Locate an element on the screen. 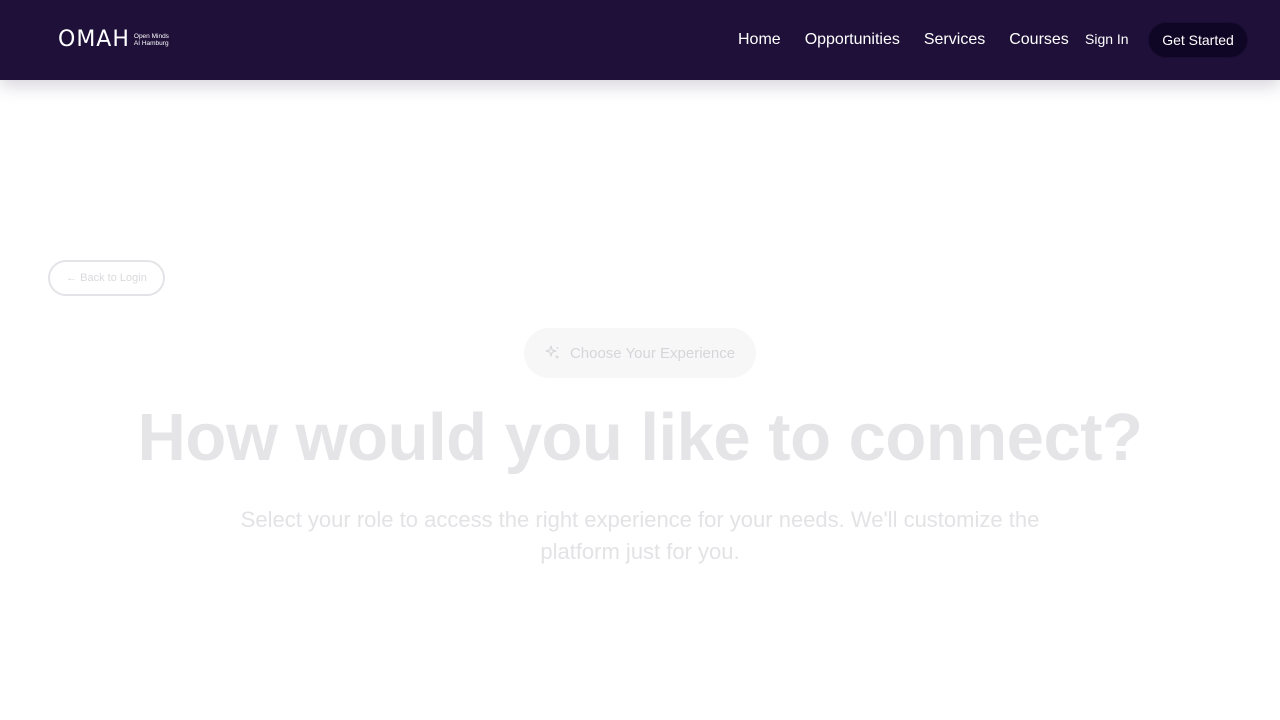  main-nav: Home Opportunities Services Courses is located at coordinates (903, 40).